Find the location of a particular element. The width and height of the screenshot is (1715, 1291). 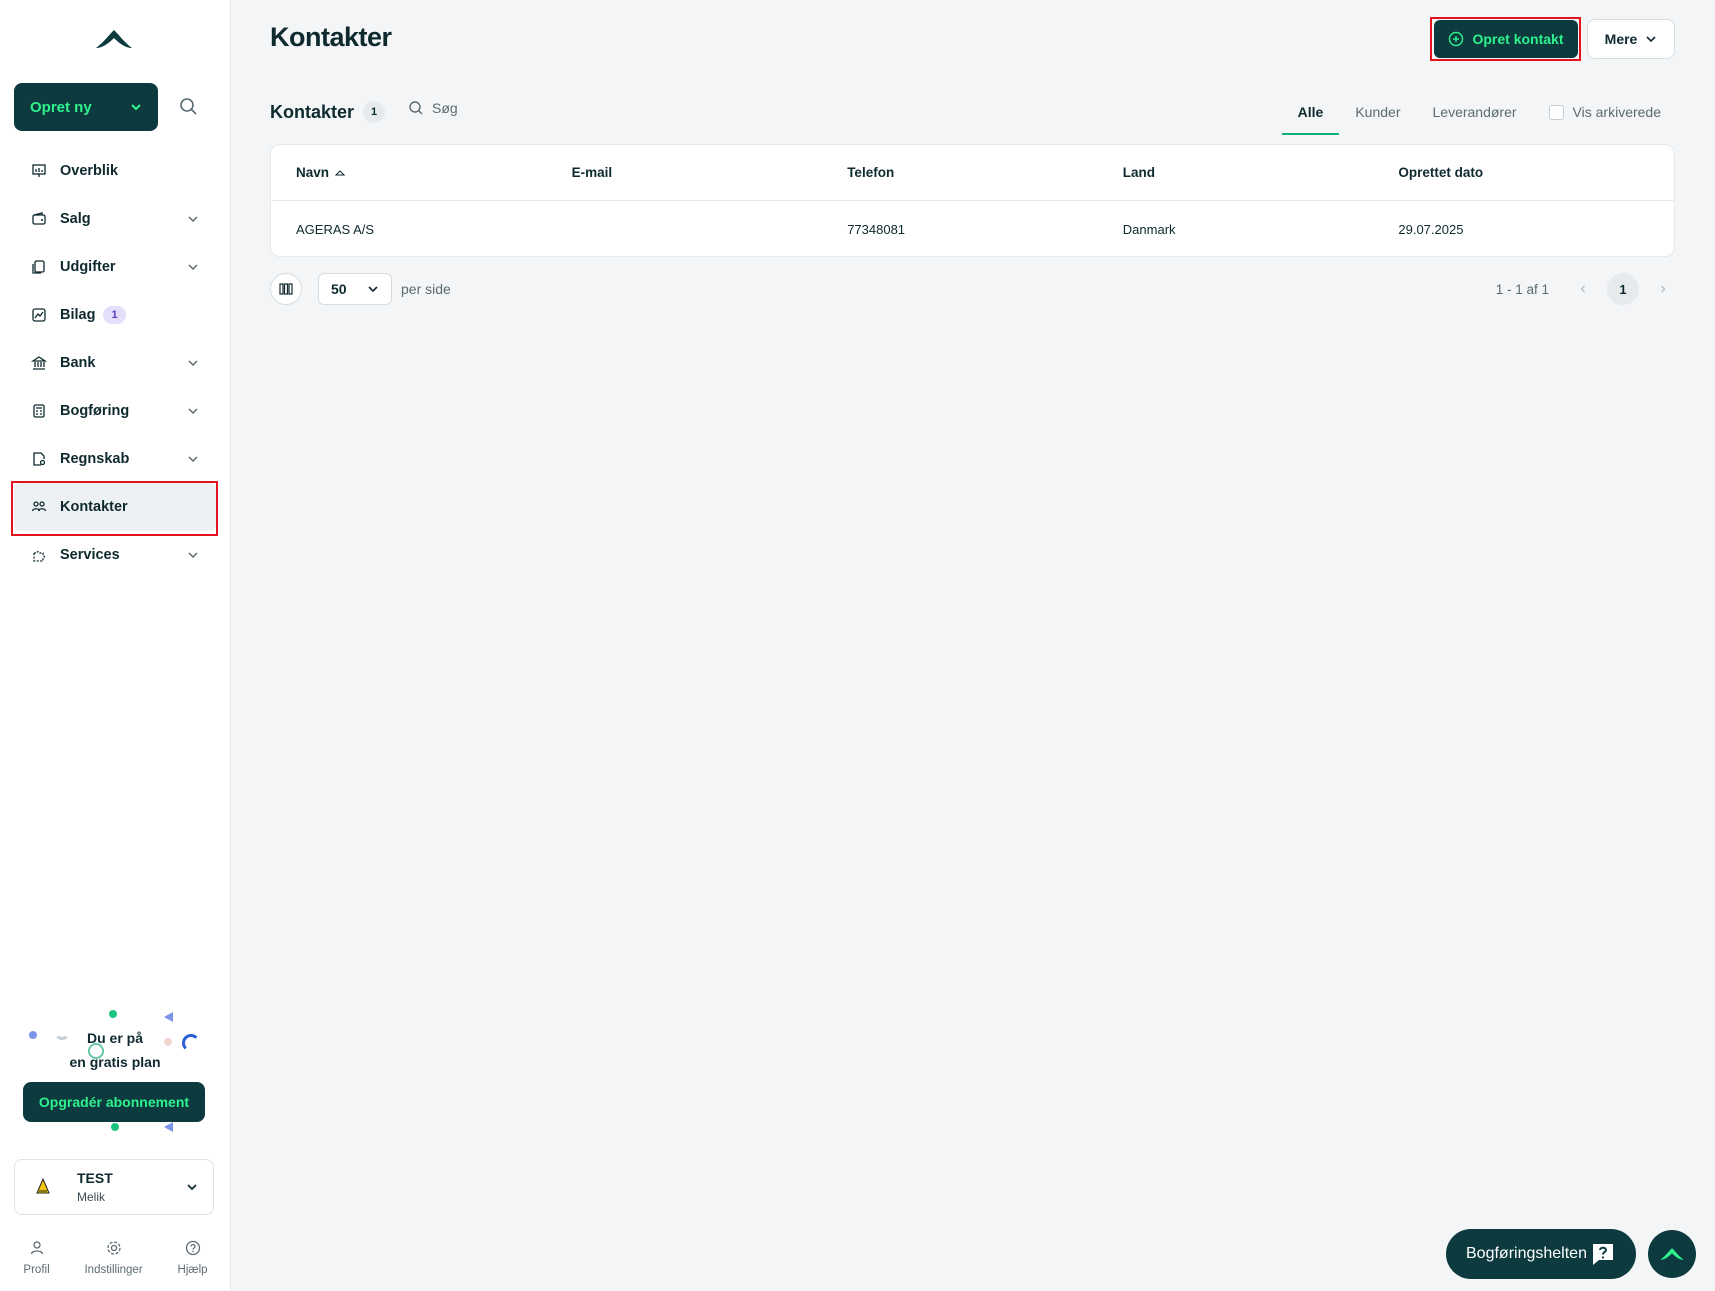

wallet-icon is located at coordinates (39, 219).